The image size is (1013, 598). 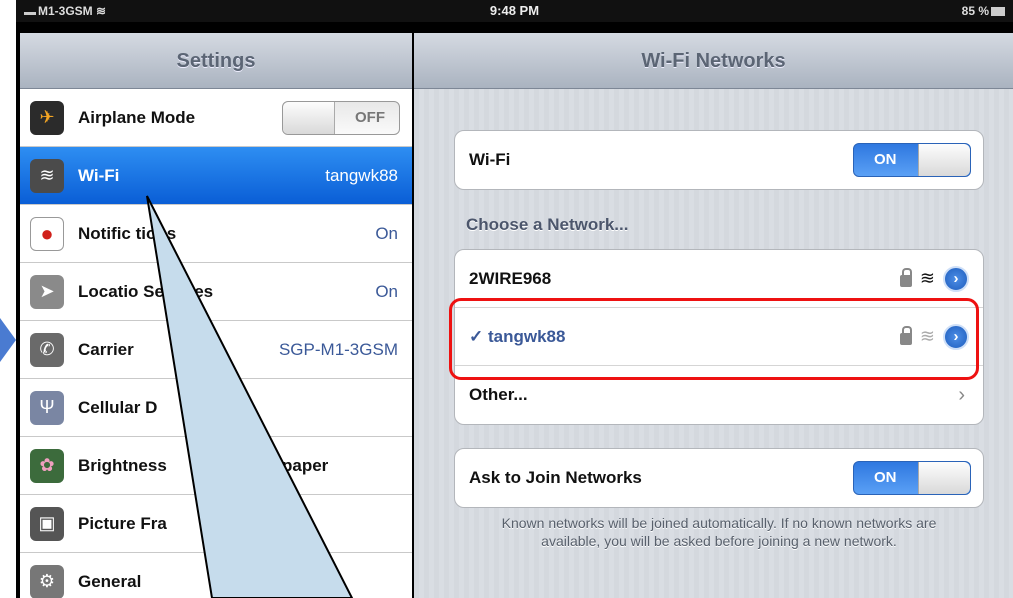 I want to click on wifi-row: Wi-Fi ON, so click(x=719, y=160).